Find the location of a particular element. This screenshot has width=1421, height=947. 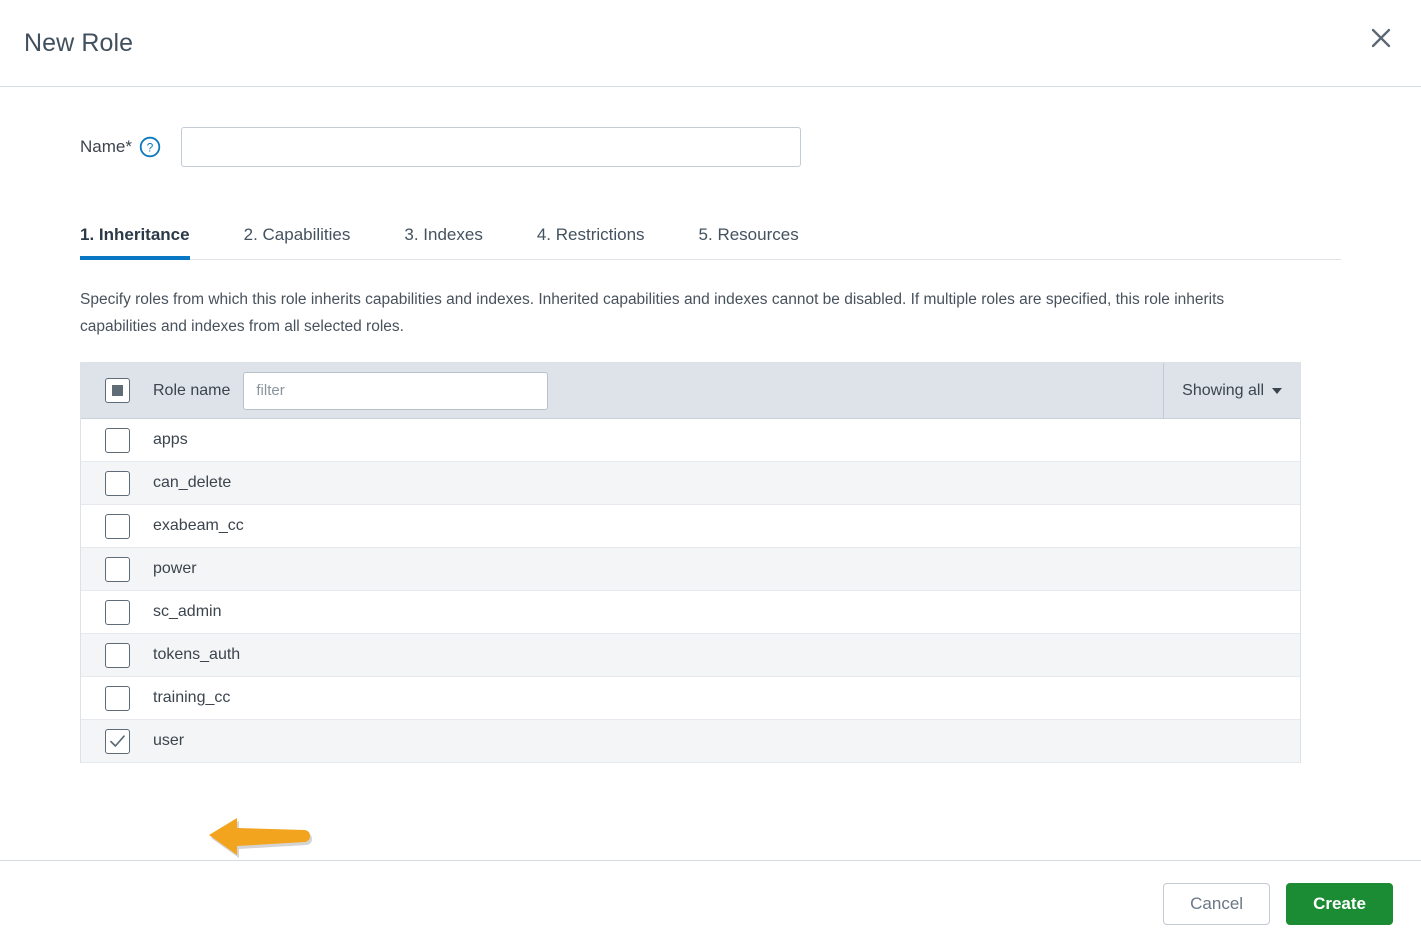

role-name-label: exabeam_cc is located at coordinates (198, 525).